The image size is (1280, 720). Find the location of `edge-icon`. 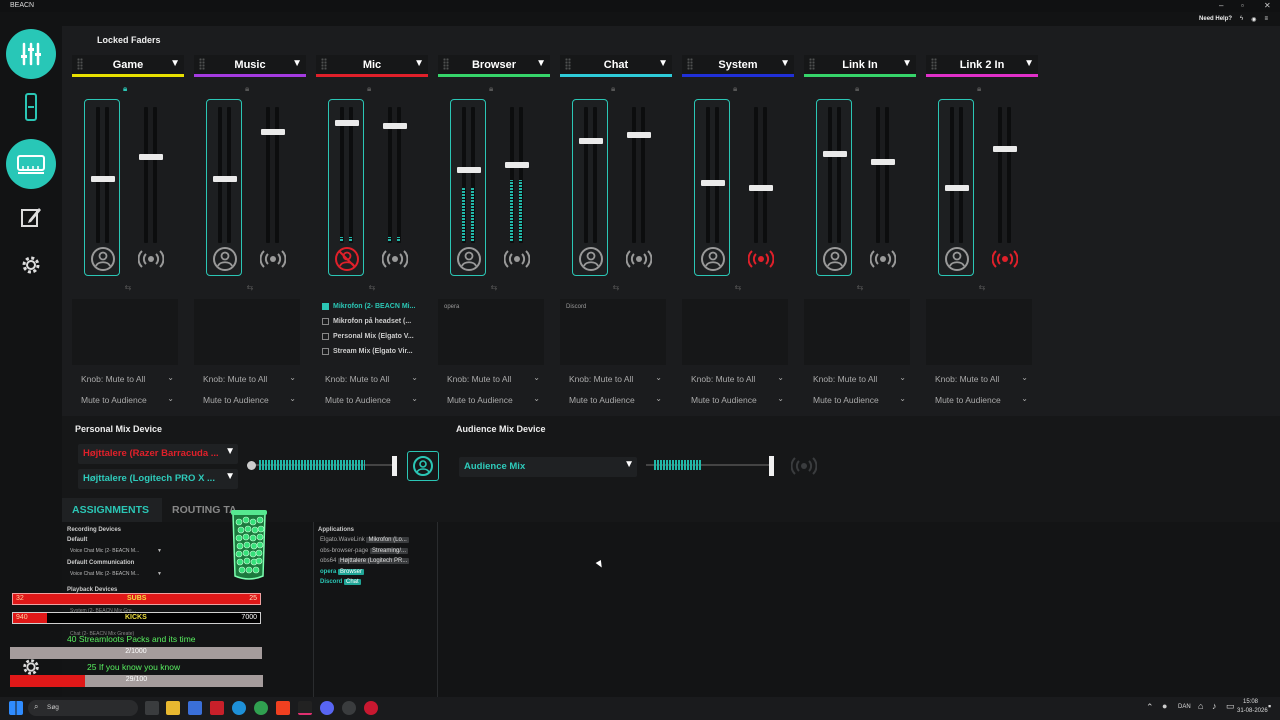

edge-icon is located at coordinates (239, 708).